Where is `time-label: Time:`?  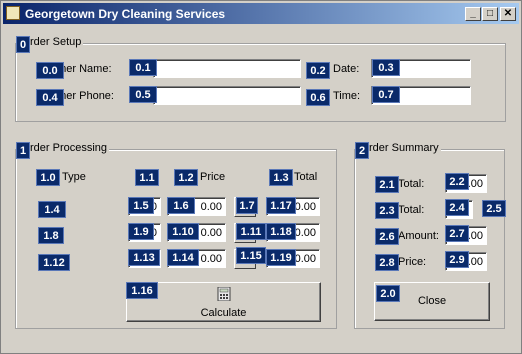 time-label: Time: is located at coordinates (347, 96).